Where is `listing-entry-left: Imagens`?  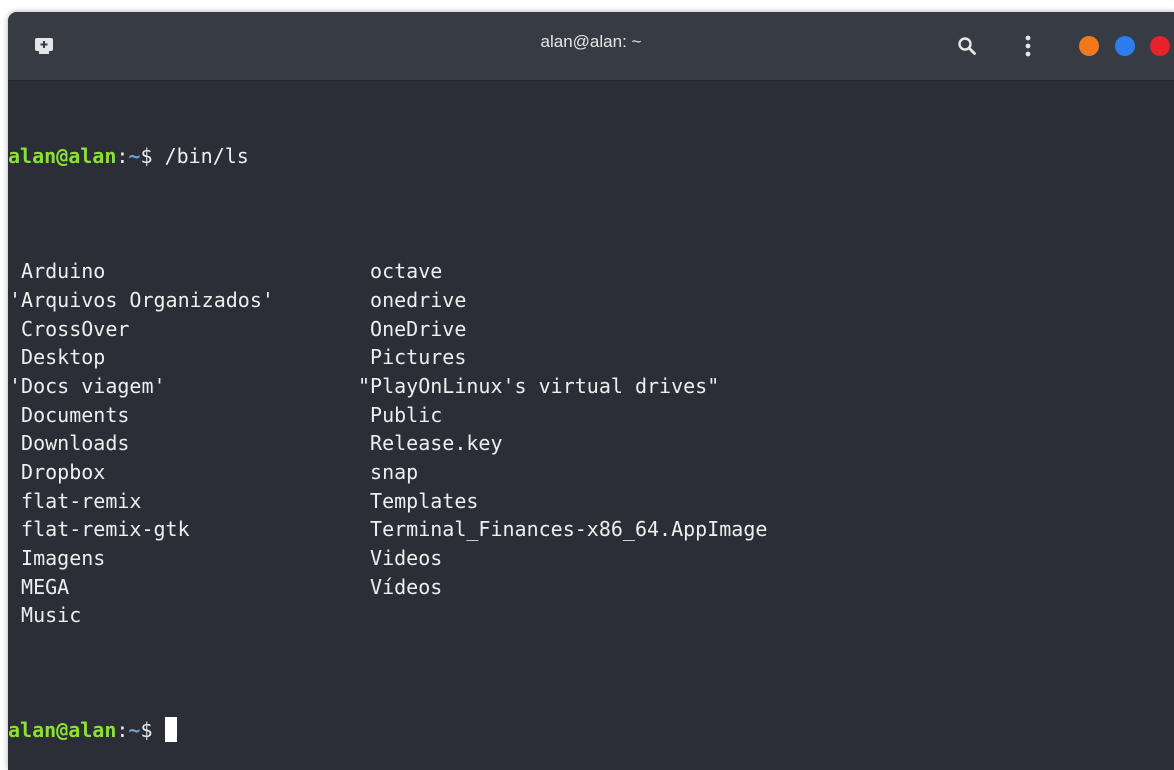 listing-entry-left: Imagens is located at coordinates (57, 558).